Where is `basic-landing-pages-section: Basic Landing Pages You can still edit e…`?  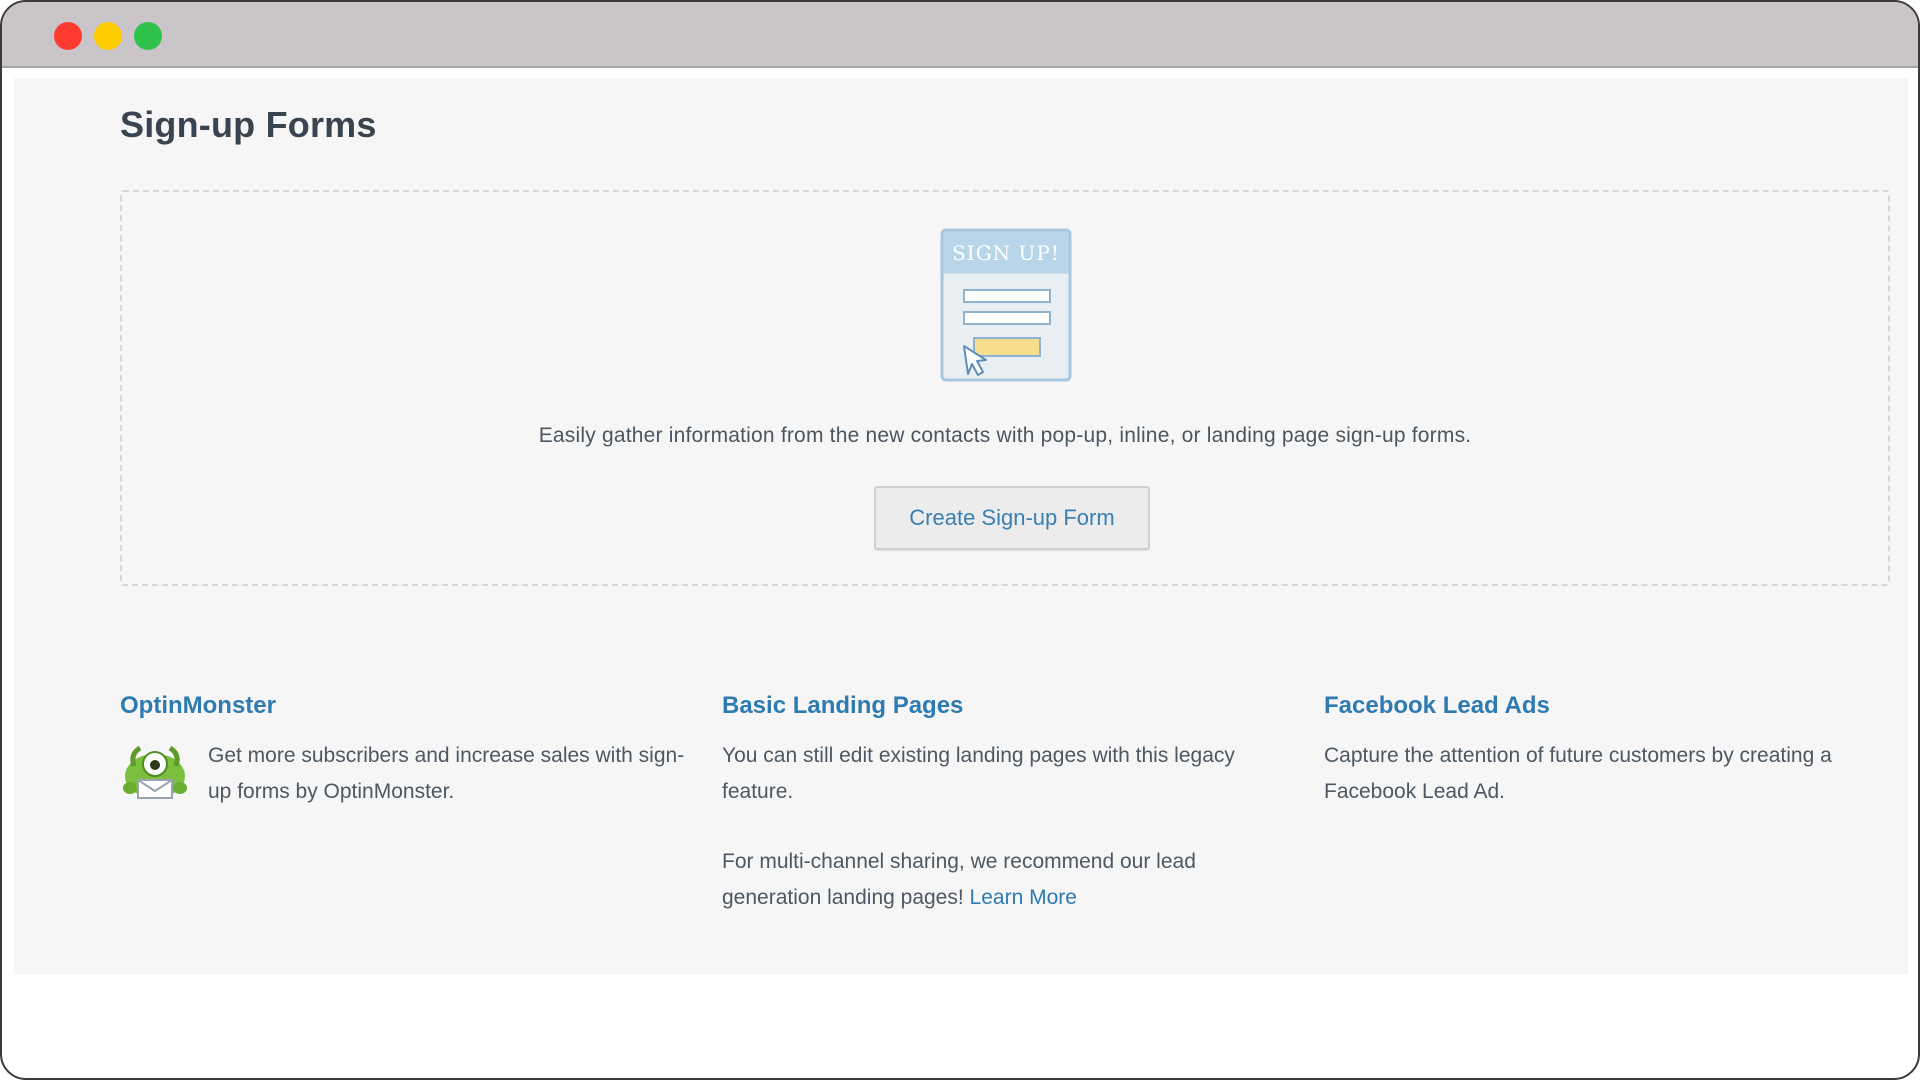
basic-landing-pages-section: Basic Landing Pages You can still edit e… is located at coordinates (1002, 804).